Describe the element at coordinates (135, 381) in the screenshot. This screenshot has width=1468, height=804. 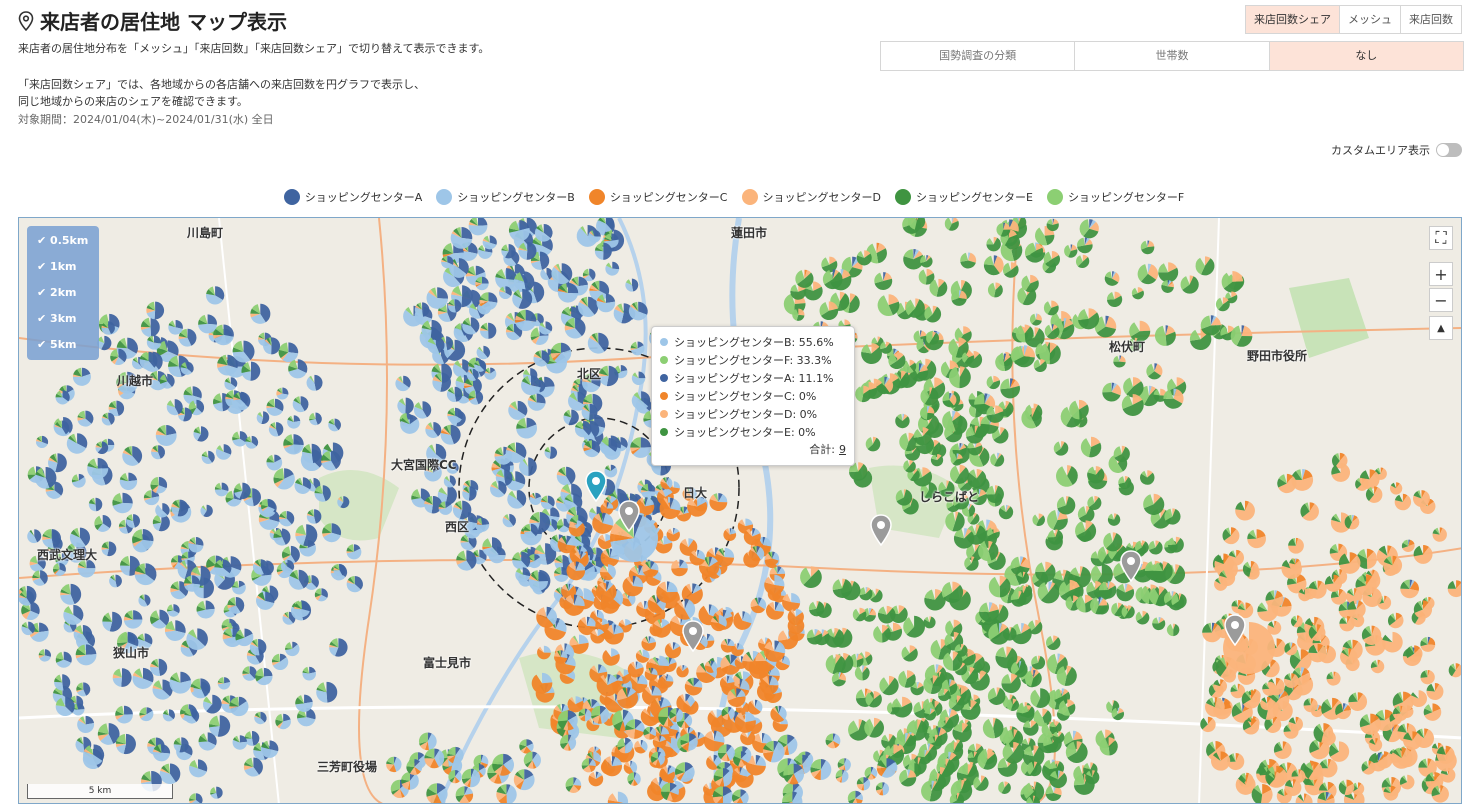
I see `map-label: 川越市` at that location.